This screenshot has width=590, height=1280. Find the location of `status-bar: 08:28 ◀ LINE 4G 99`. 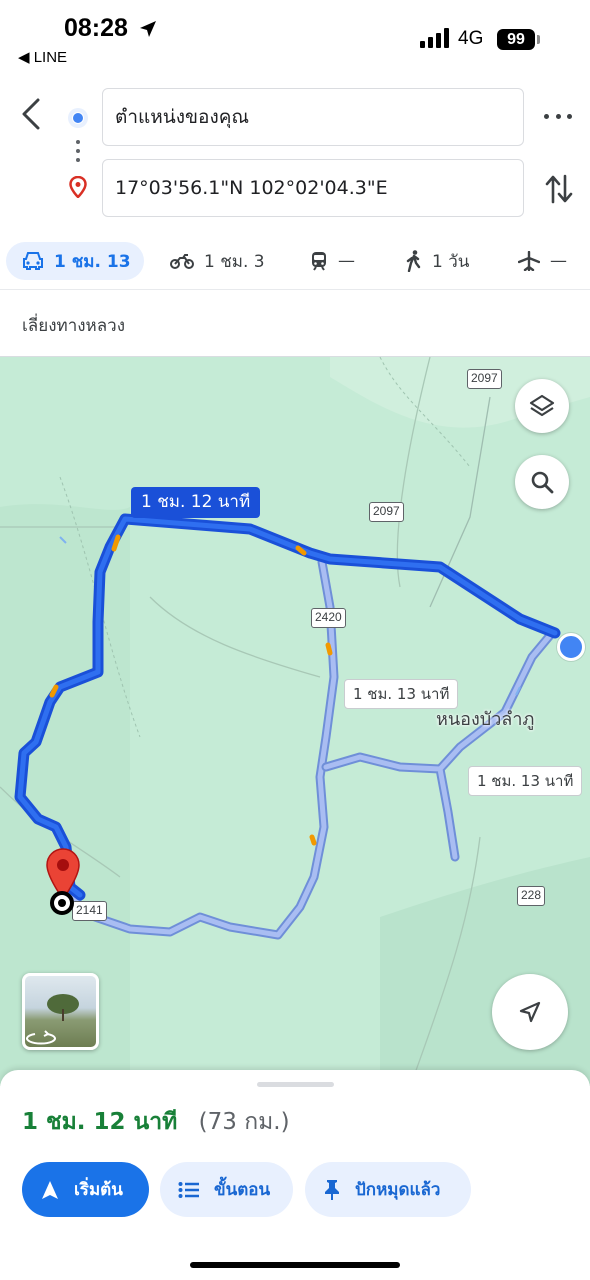

status-bar: 08:28 ◀ LINE 4G 99 is located at coordinates (295, 38).